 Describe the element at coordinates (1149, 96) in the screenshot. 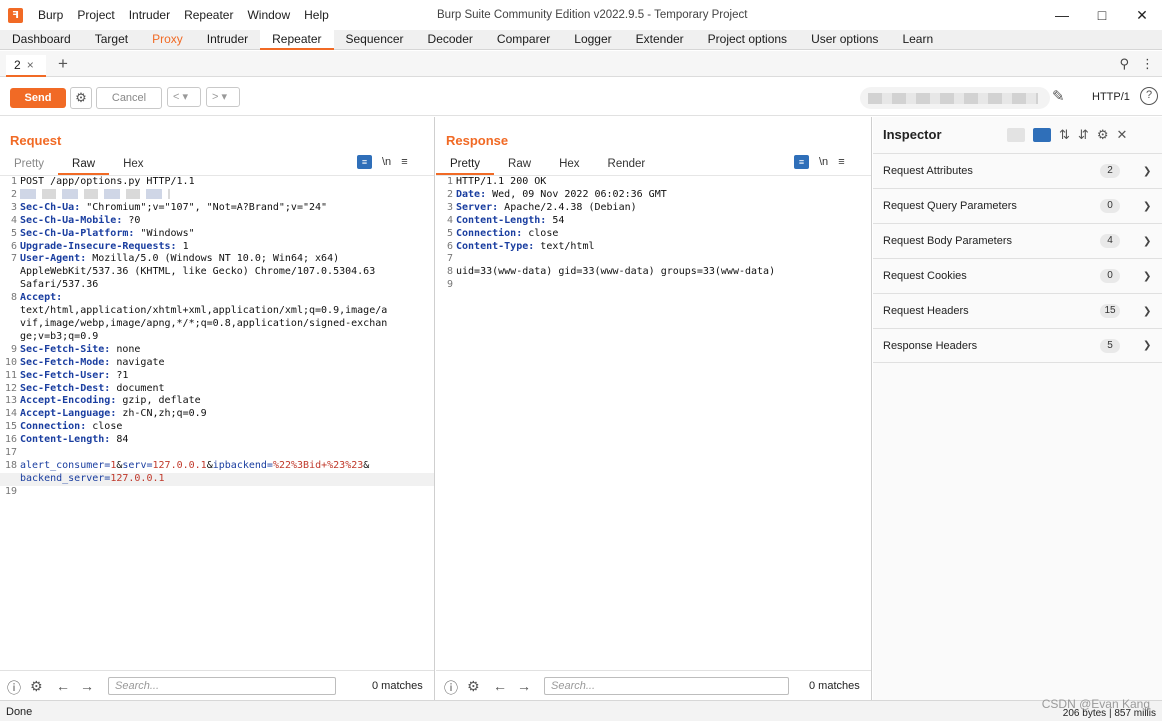

I see `help-icon: ?` at that location.